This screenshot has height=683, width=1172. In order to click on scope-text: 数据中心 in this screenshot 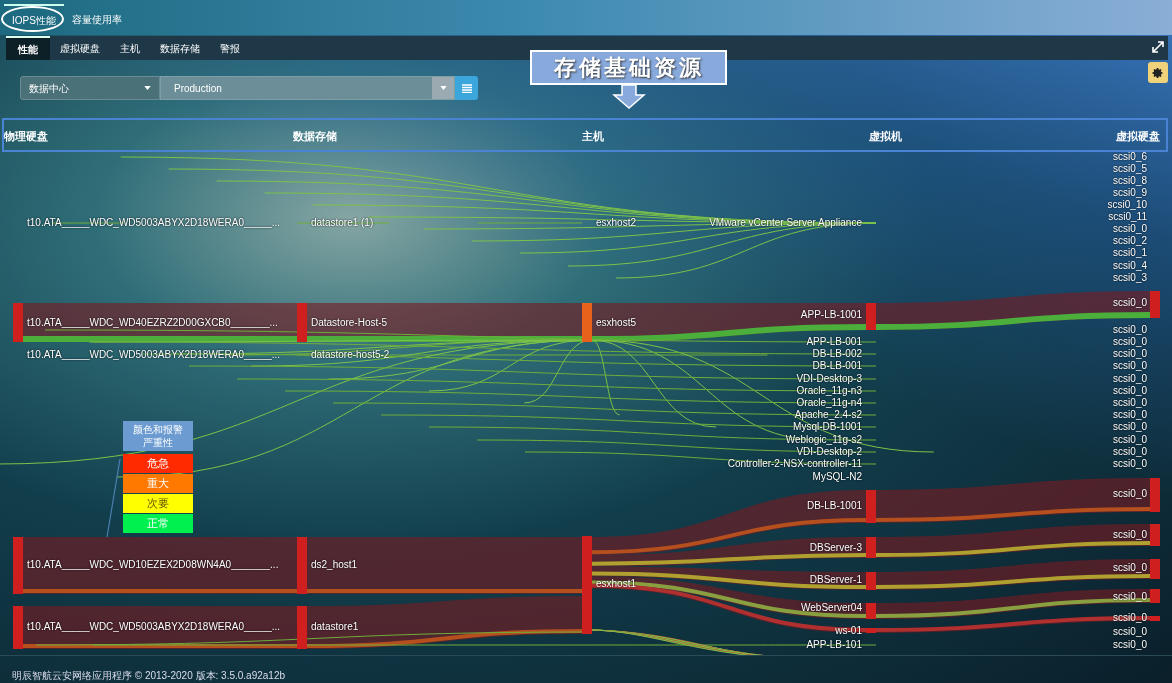, I will do `click(49, 88)`.